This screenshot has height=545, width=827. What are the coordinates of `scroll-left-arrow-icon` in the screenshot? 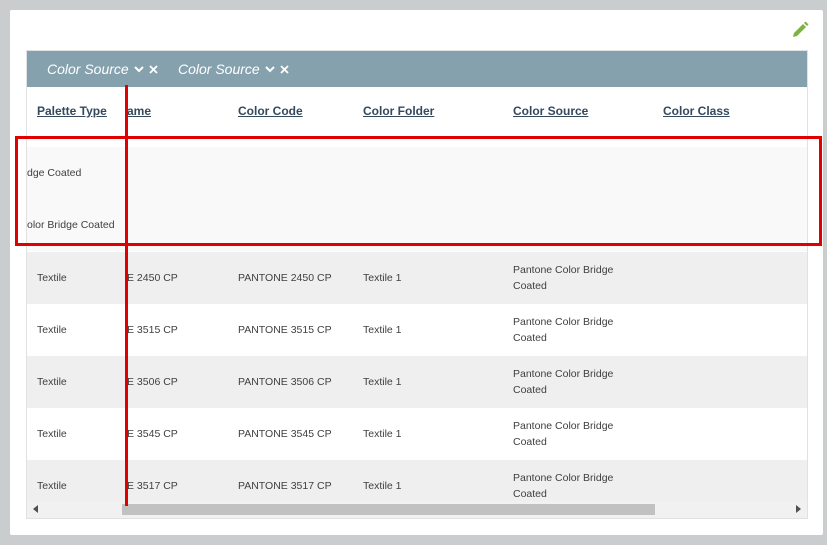 It's located at (35, 509).